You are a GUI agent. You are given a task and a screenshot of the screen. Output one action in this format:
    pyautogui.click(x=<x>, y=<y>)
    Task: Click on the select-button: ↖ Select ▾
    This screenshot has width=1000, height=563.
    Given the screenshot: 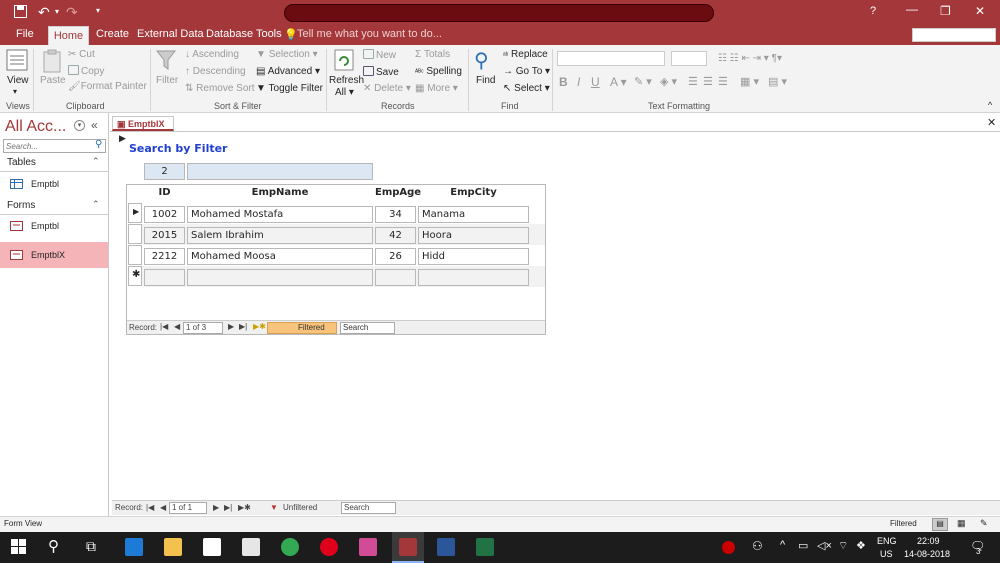 What is the action you would take?
    pyautogui.click(x=526, y=88)
    